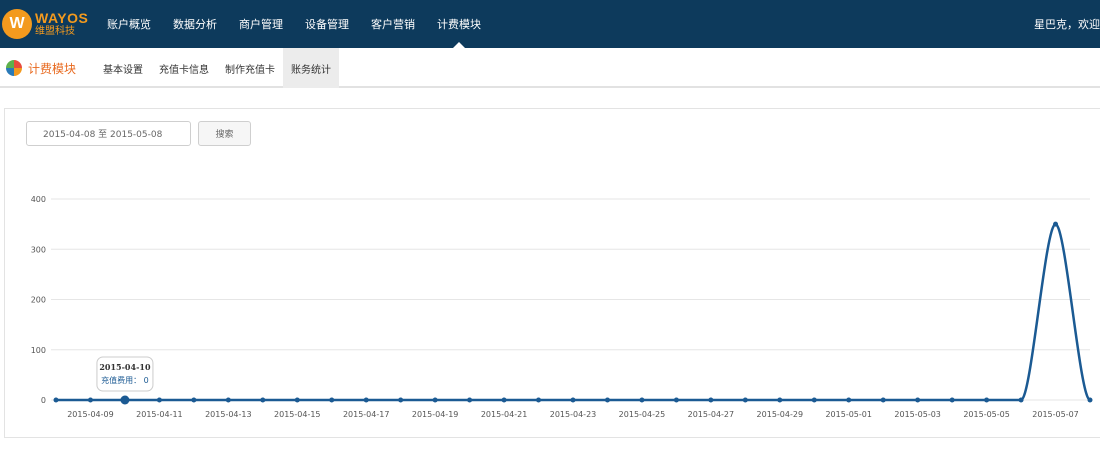  Describe the element at coordinates (52, 68) in the screenshot. I see `module-title: 计费模块` at that location.